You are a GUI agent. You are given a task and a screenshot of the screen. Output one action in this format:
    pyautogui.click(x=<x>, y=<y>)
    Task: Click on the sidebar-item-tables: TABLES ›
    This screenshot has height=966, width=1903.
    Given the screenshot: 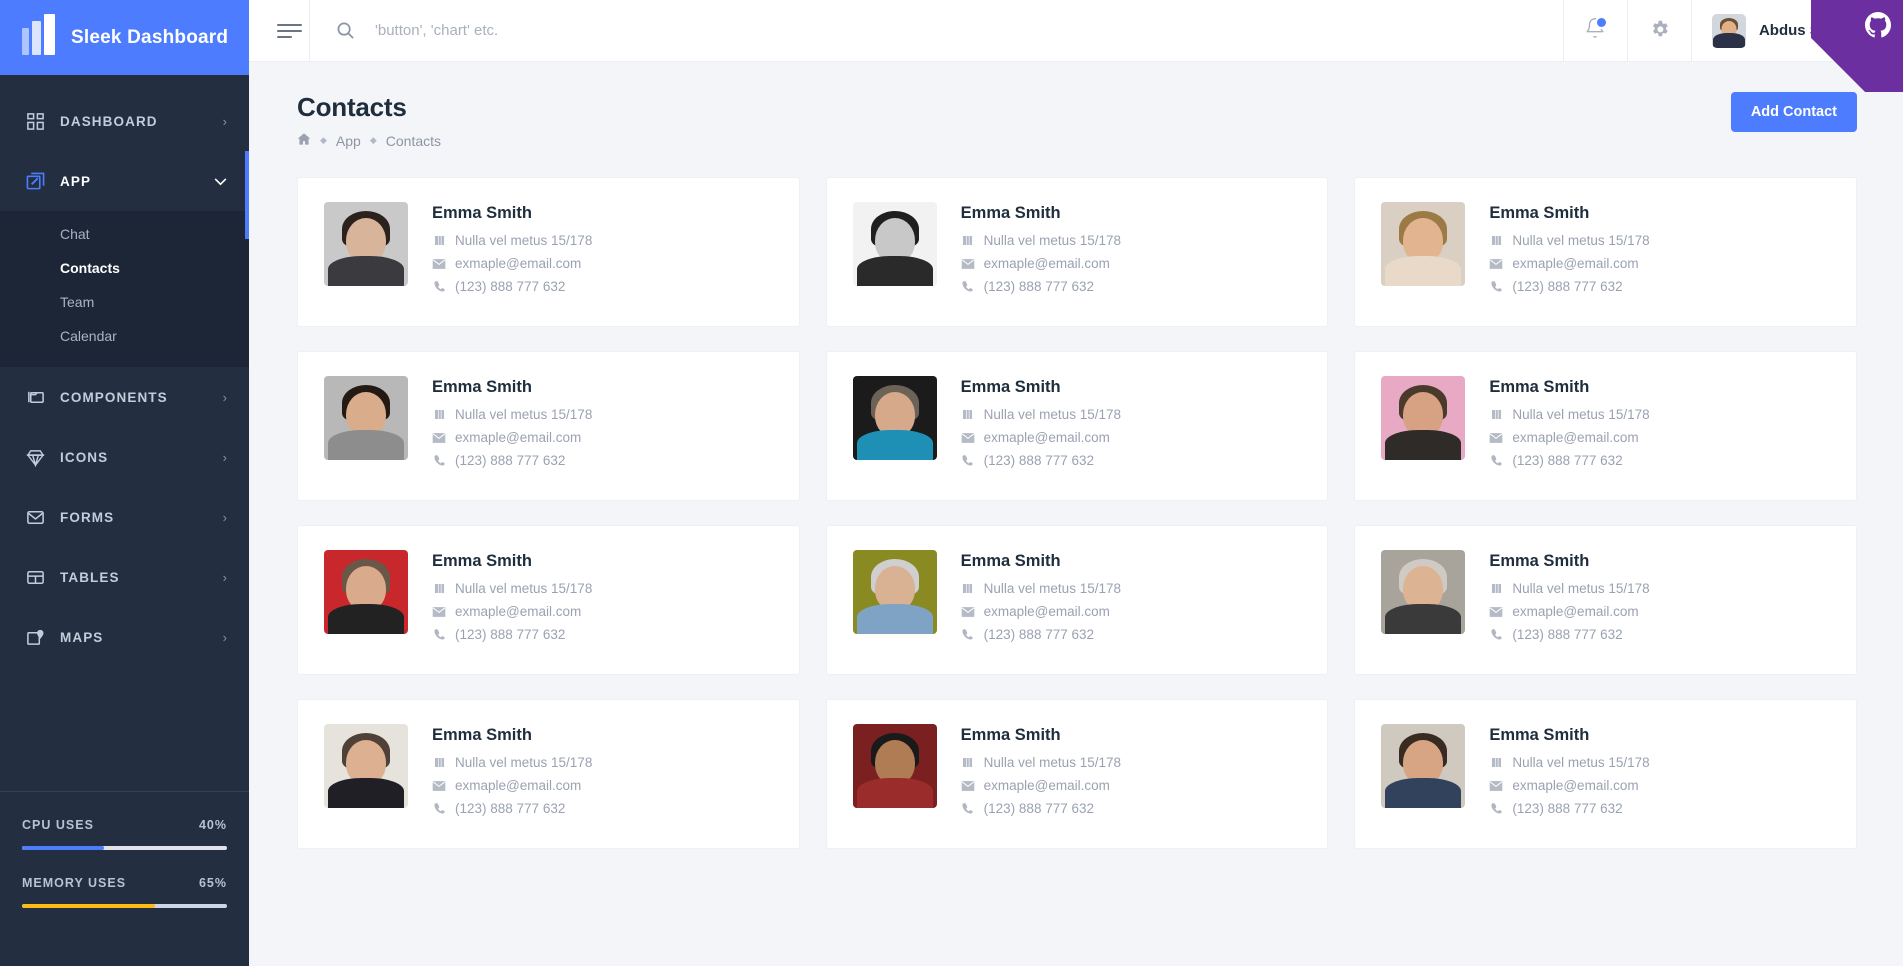 What is the action you would take?
    pyautogui.click(x=124, y=577)
    